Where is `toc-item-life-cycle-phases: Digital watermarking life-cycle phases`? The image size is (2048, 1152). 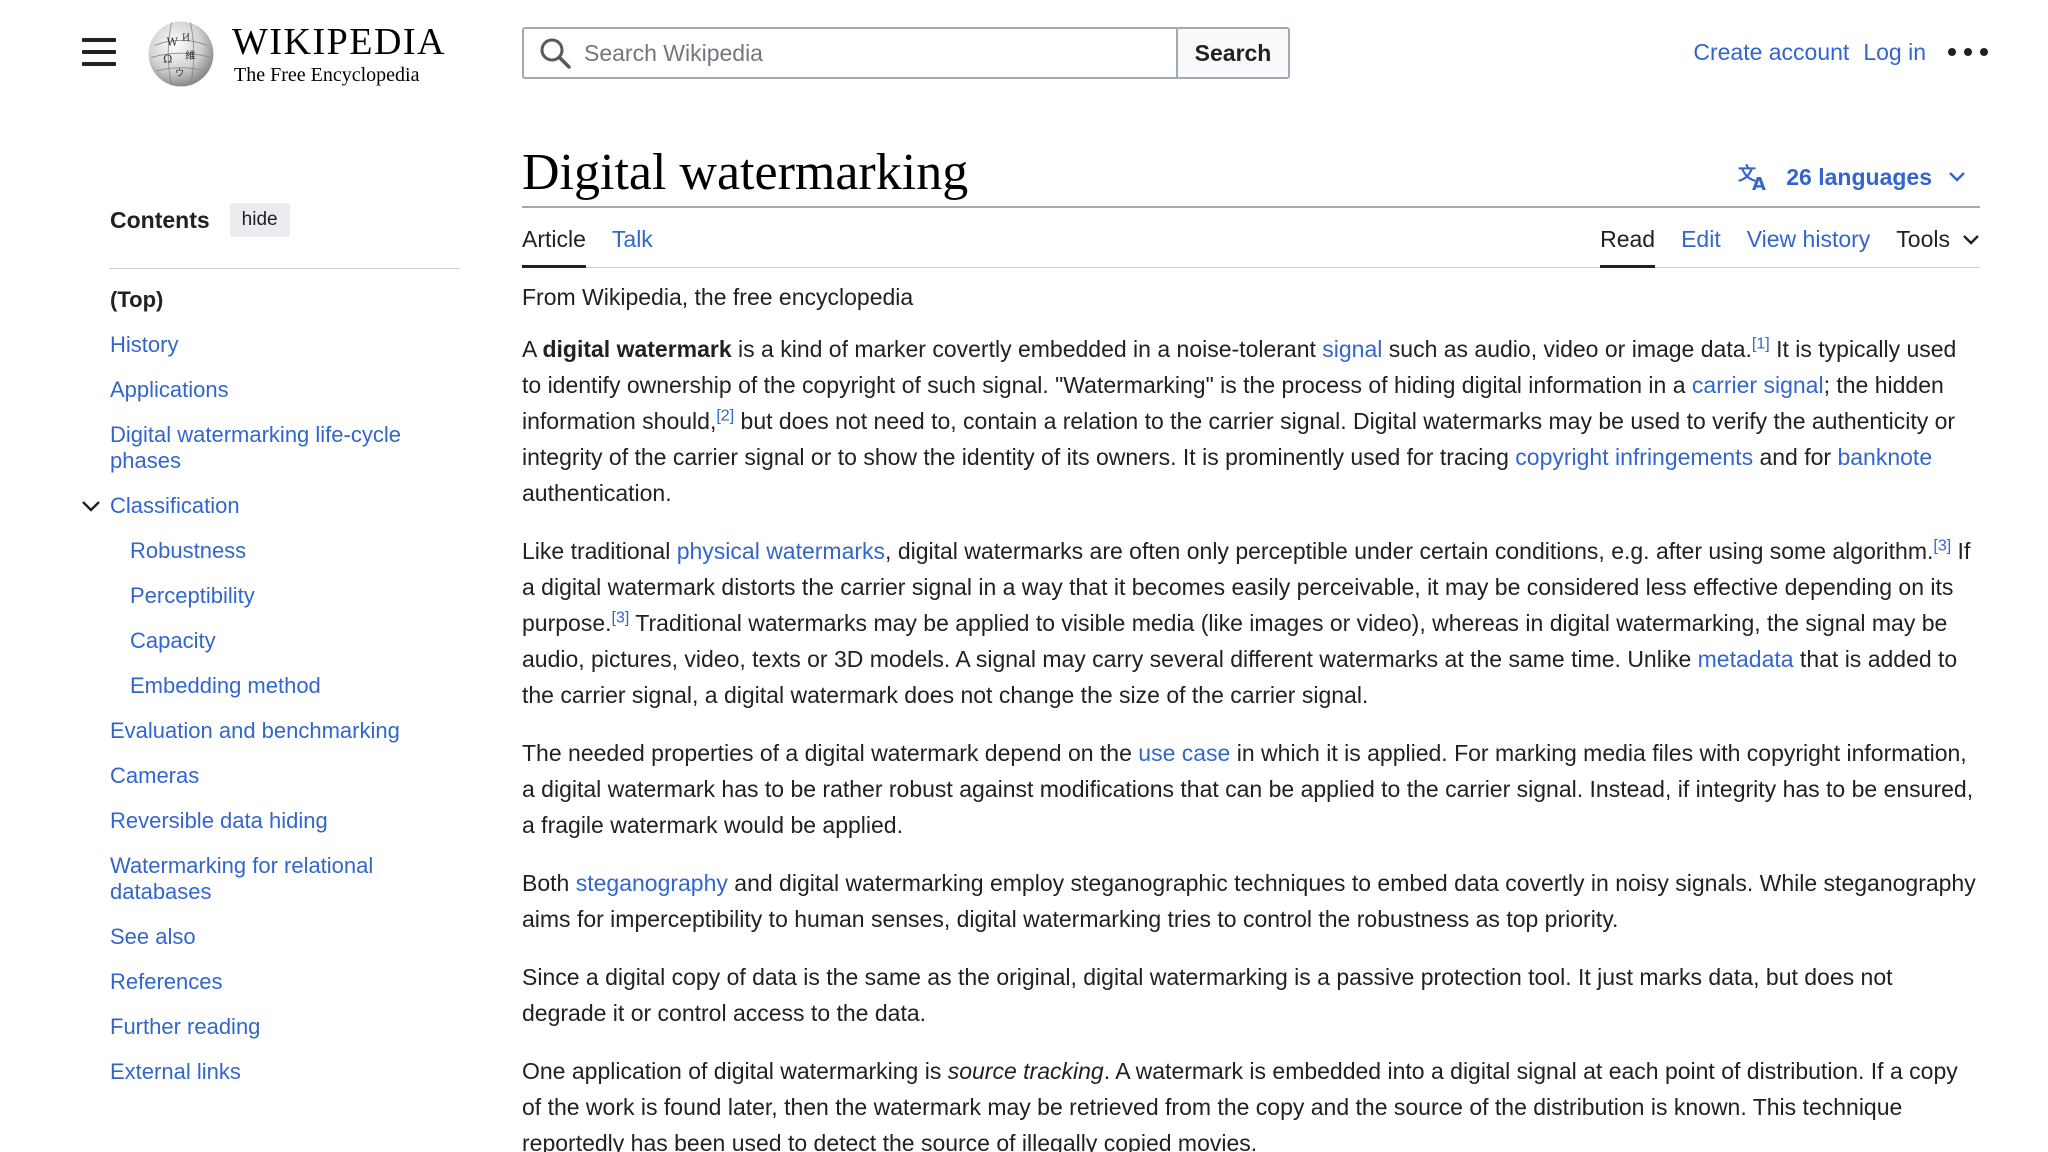
toc-item-life-cycle-phases: Digital watermarking life-cycle phases is located at coordinates (285, 448).